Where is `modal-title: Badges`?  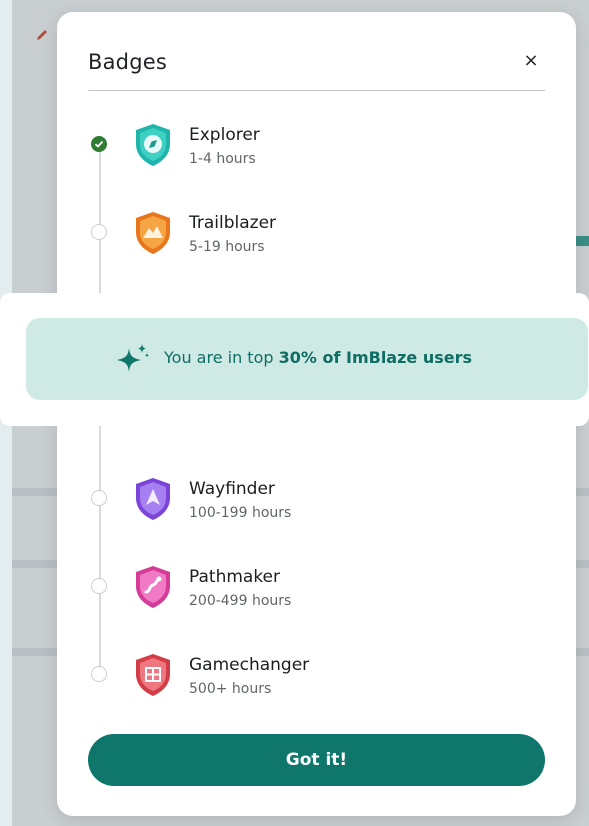
modal-title: Badges is located at coordinates (127, 62).